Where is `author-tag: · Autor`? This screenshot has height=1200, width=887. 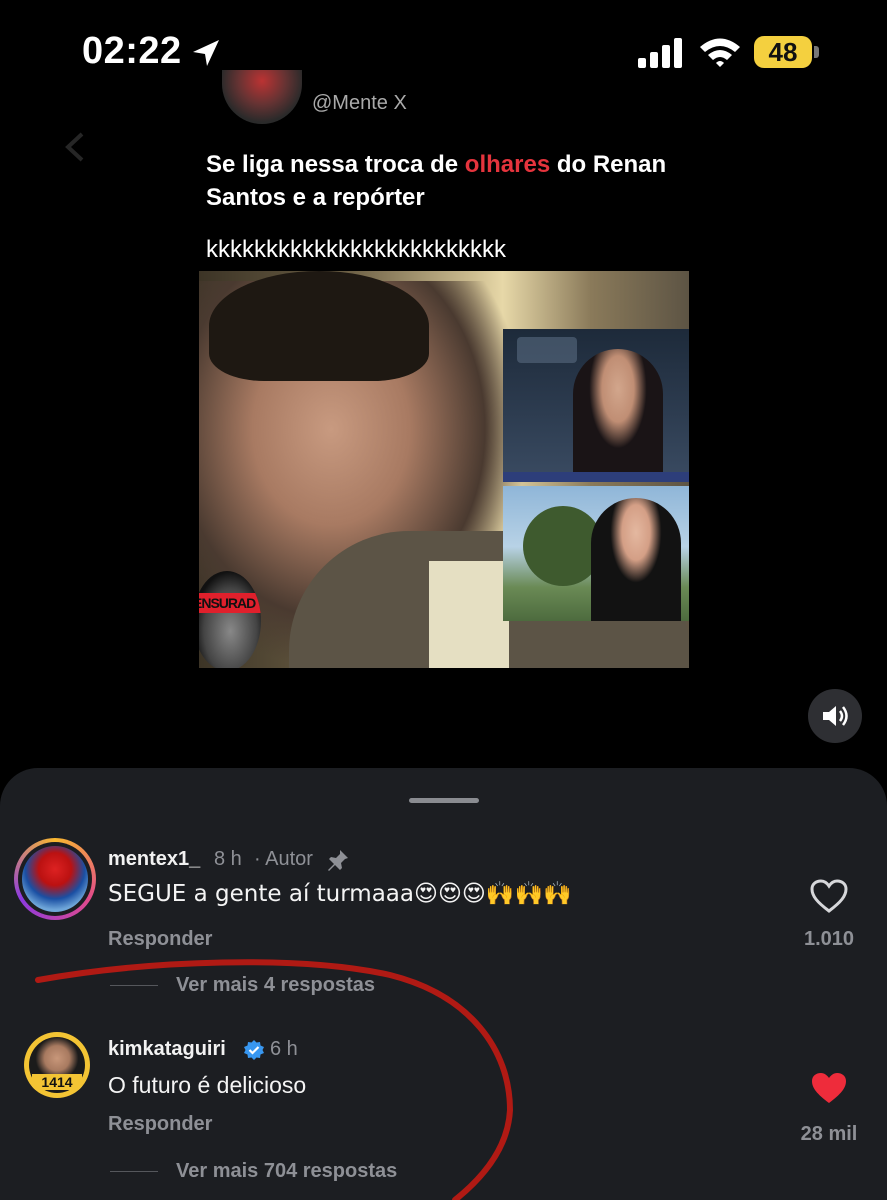
author-tag: · Autor is located at coordinates (283, 859).